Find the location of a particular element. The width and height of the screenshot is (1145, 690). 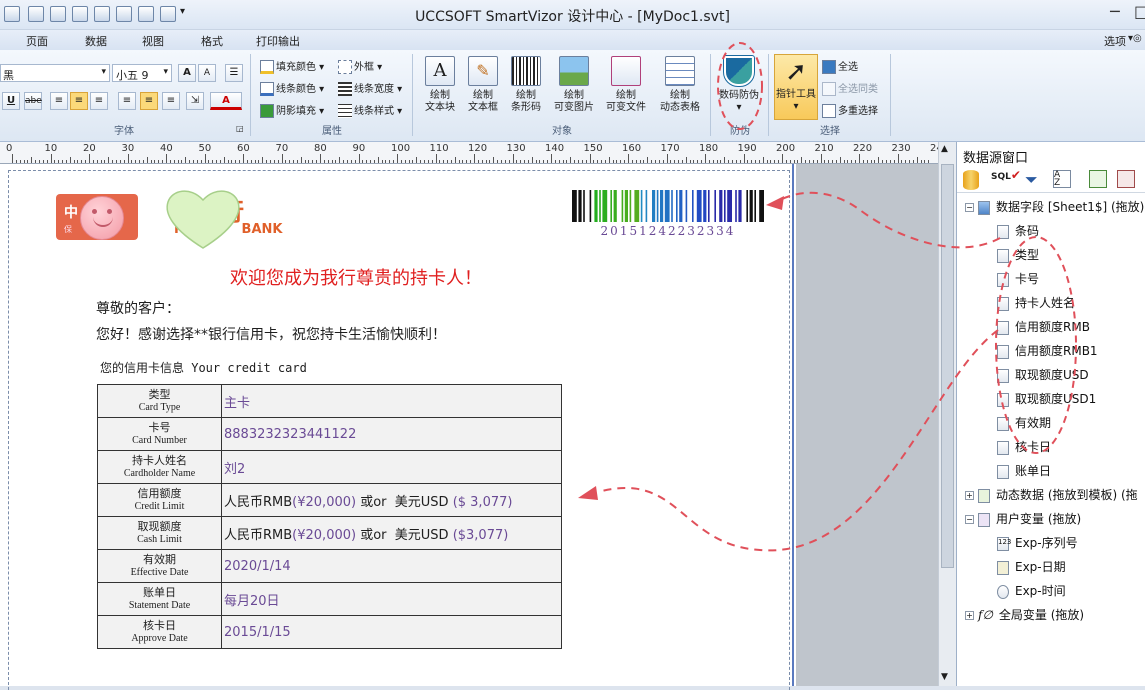

barcode-image is located at coordinates (668, 206).